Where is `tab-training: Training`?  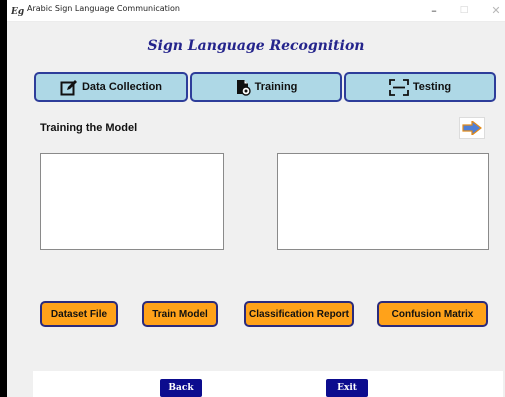
tab-training: Training is located at coordinates (266, 87).